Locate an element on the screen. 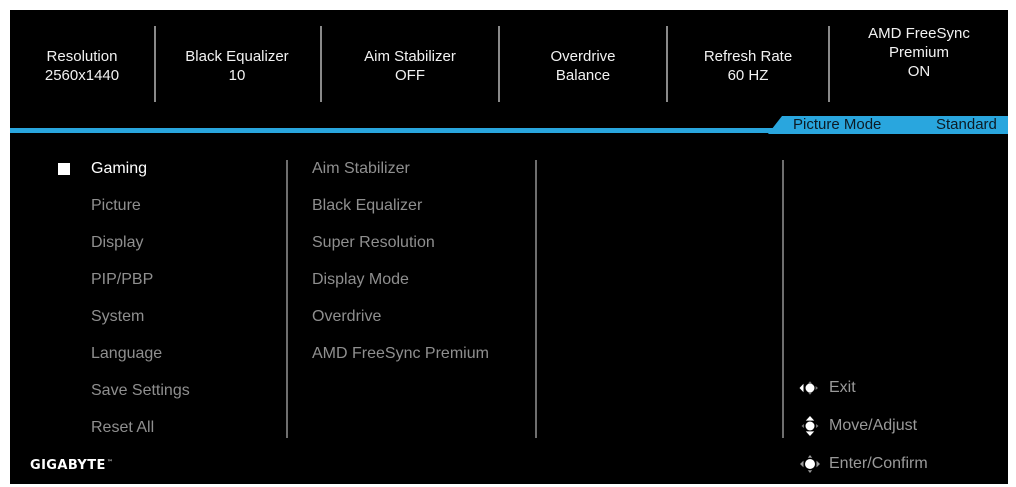  menu-item-save-settings: Save Settings is located at coordinates (140, 391).